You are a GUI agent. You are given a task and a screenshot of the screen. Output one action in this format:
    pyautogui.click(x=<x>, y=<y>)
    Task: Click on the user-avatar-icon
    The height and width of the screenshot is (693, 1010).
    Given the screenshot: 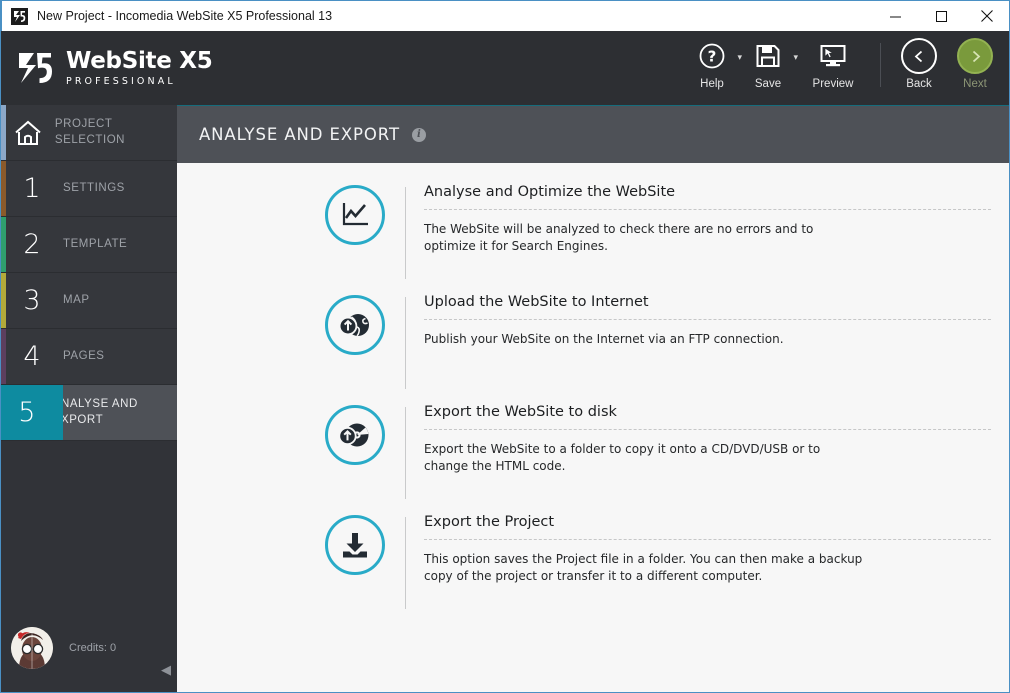 What is the action you would take?
    pyautogui.click(x=32, y=648)
    